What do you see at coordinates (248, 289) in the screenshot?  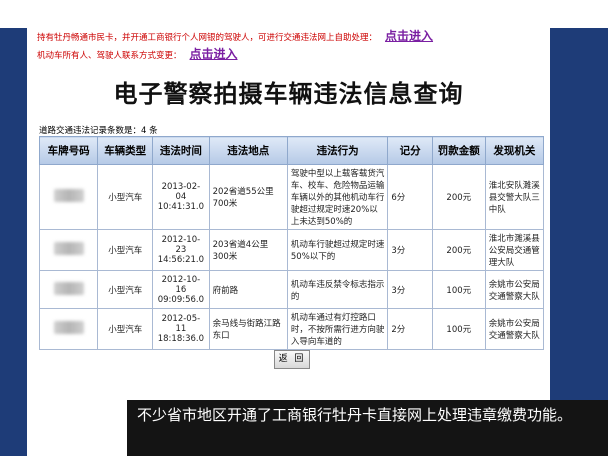 I see `location-cell: 府前路` at bounding box center [248, 289].